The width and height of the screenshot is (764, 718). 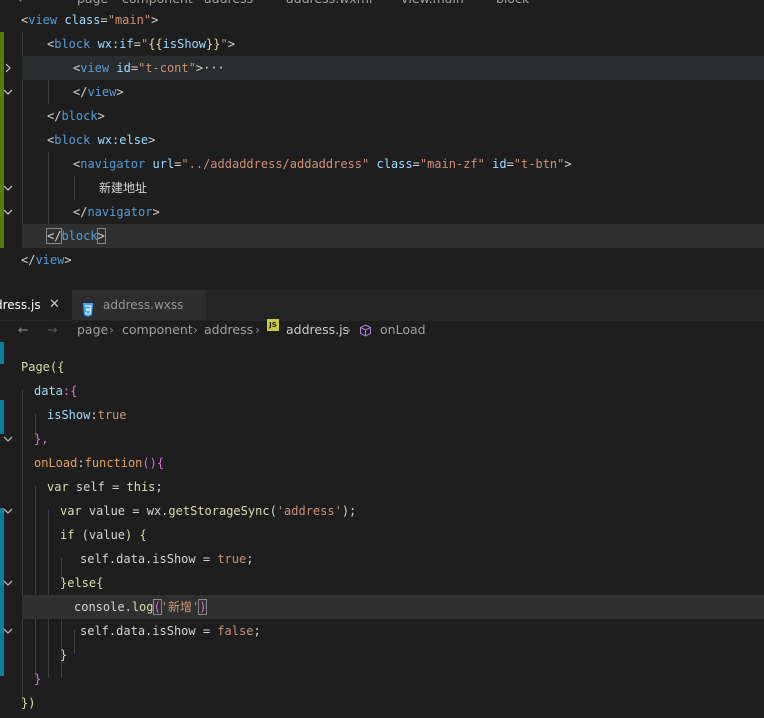 What do you see at coordinates (403, 330) in the screenshot?
I see `breadcrumb-item: onLoad` at bounding box center [403, 330].